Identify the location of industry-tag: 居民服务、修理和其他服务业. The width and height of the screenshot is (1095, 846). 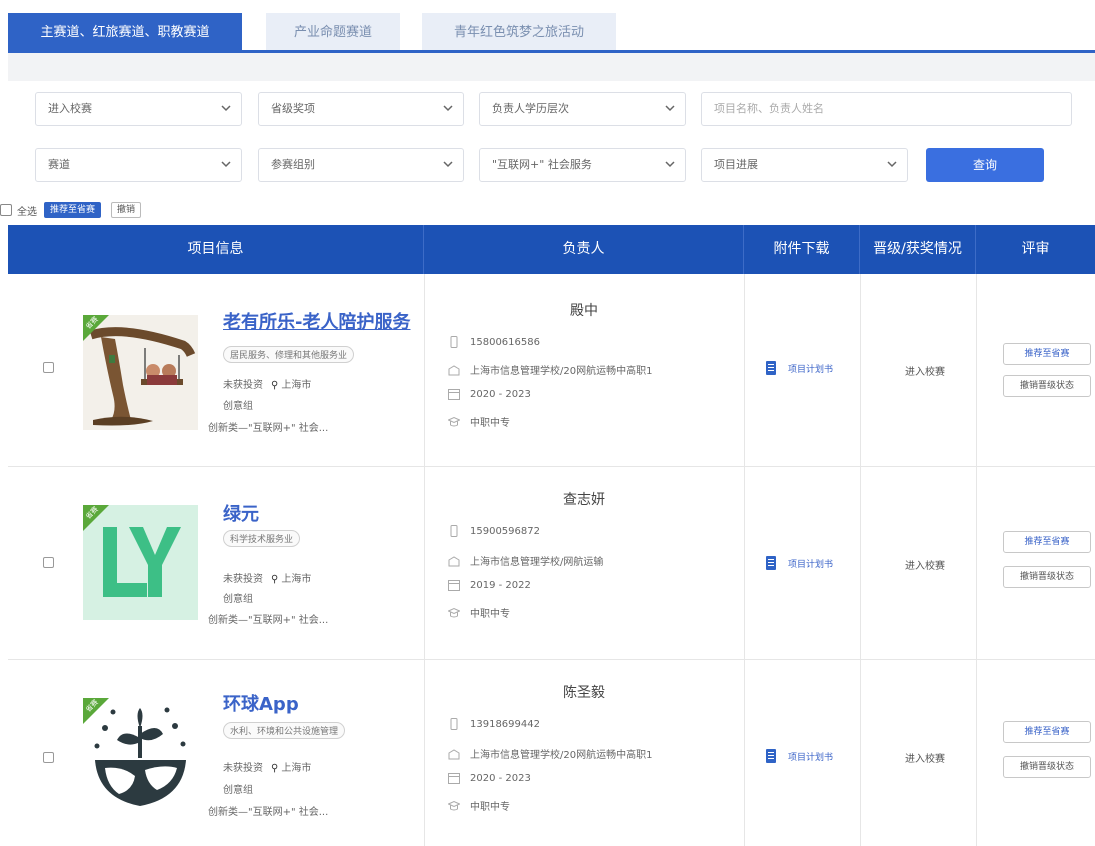
(289, 354).